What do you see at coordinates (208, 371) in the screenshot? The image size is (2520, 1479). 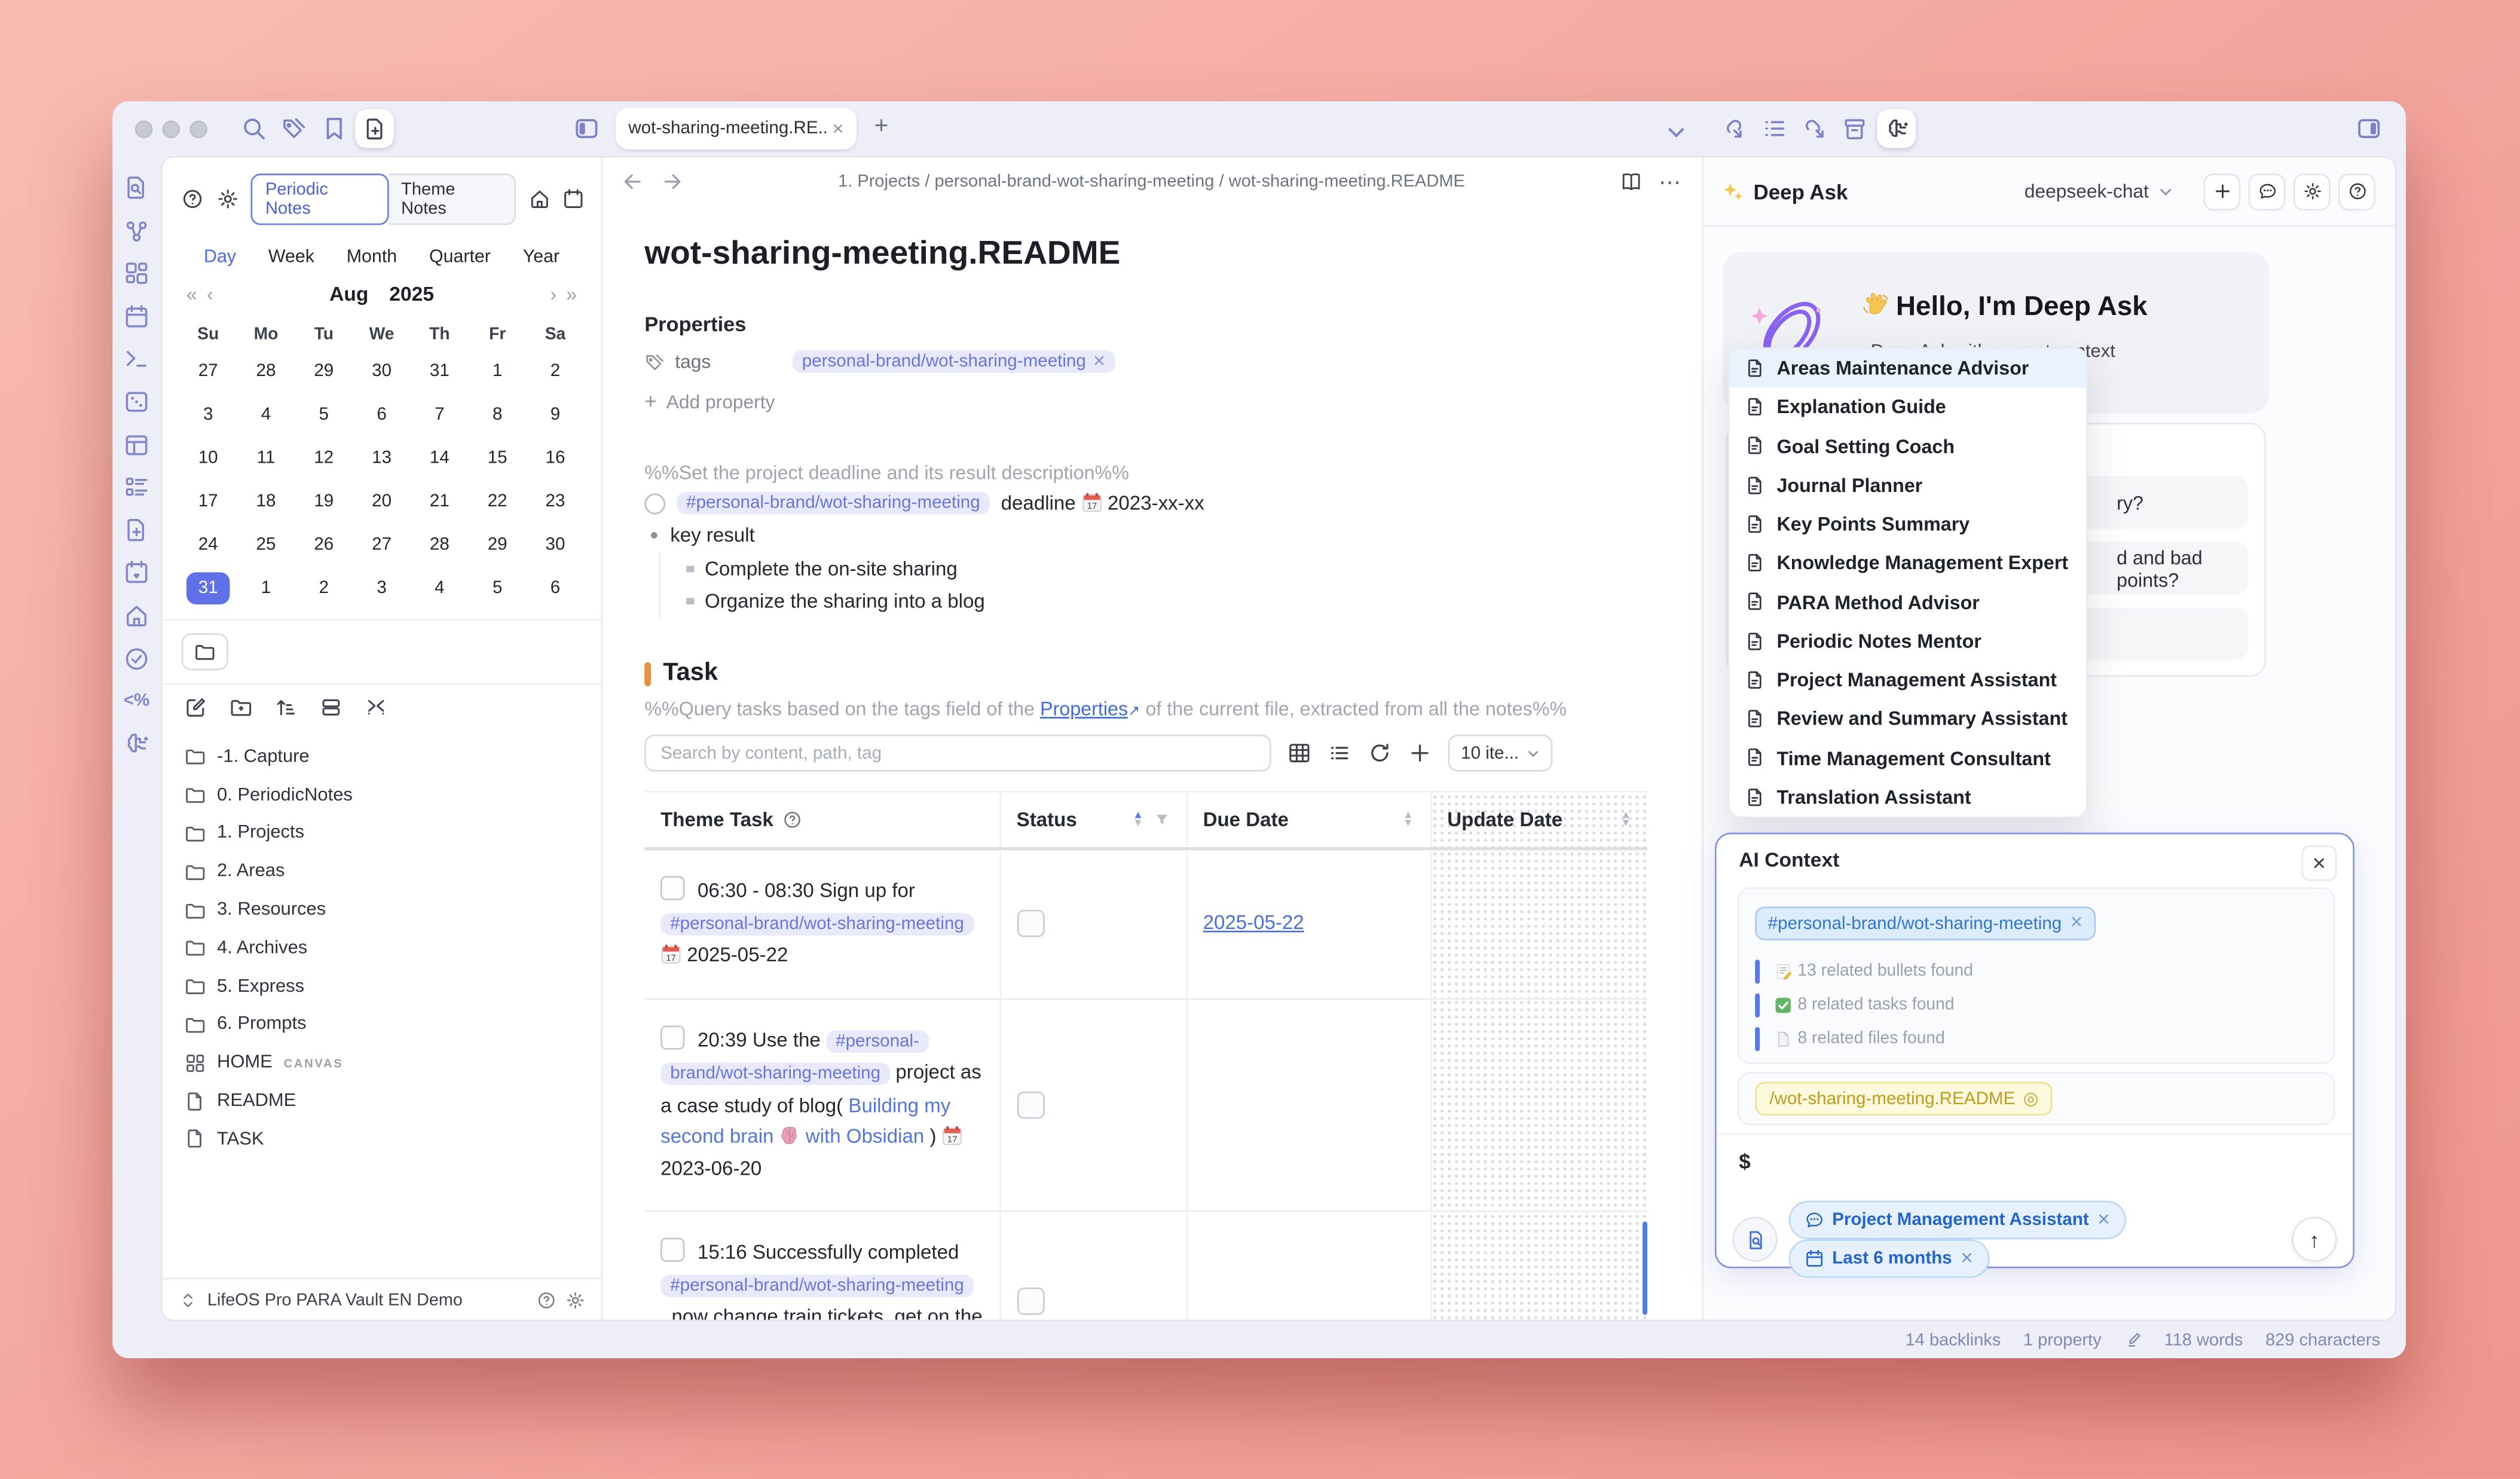 I see `calendar-day: 27` at bounding box center [208, 371].